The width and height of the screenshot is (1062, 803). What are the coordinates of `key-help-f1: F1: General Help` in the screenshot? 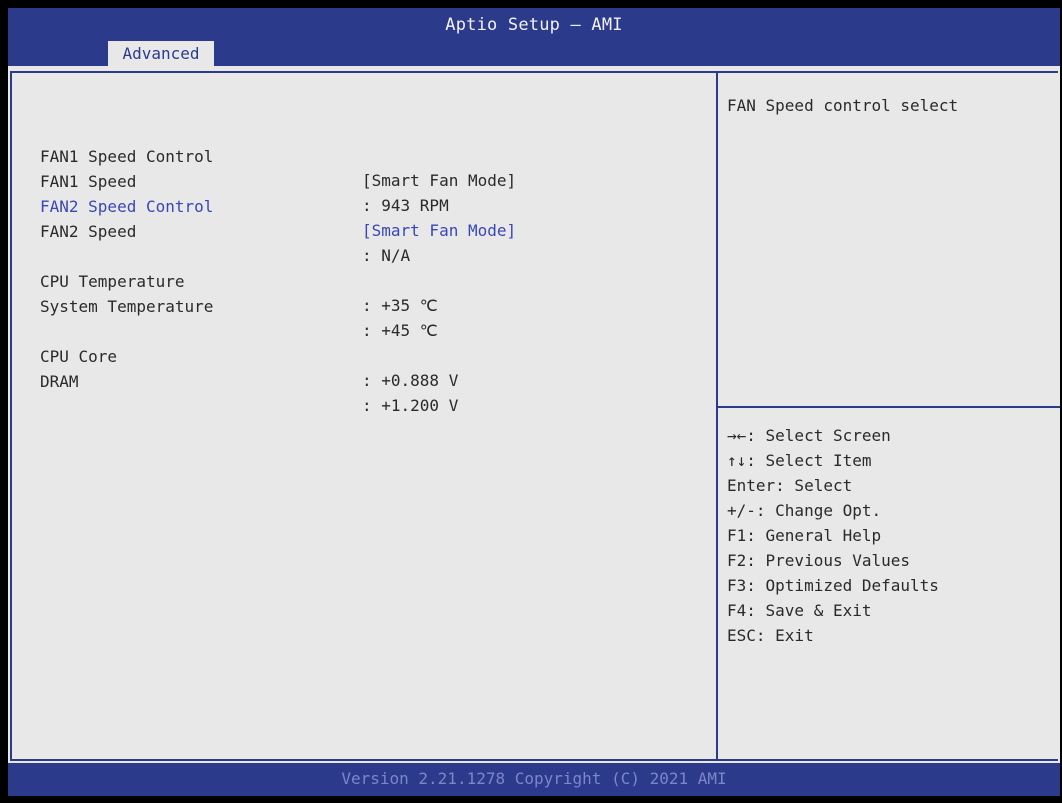 It's located at (804, 535).